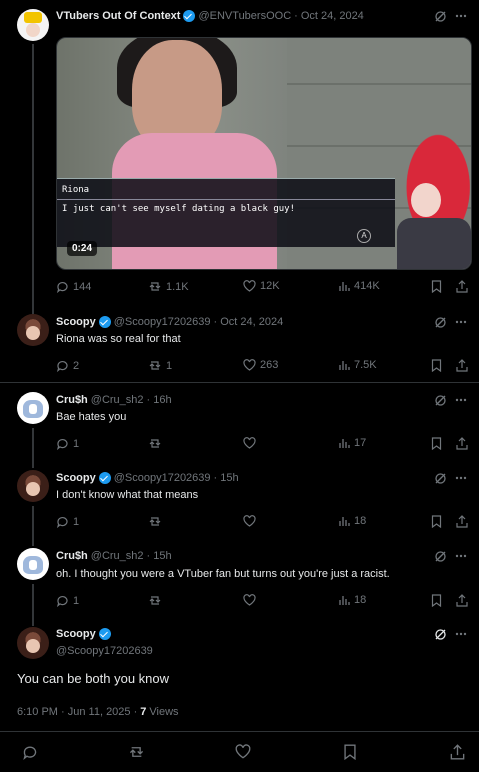  I want to click on reply-button: 2, so click(67, 365).